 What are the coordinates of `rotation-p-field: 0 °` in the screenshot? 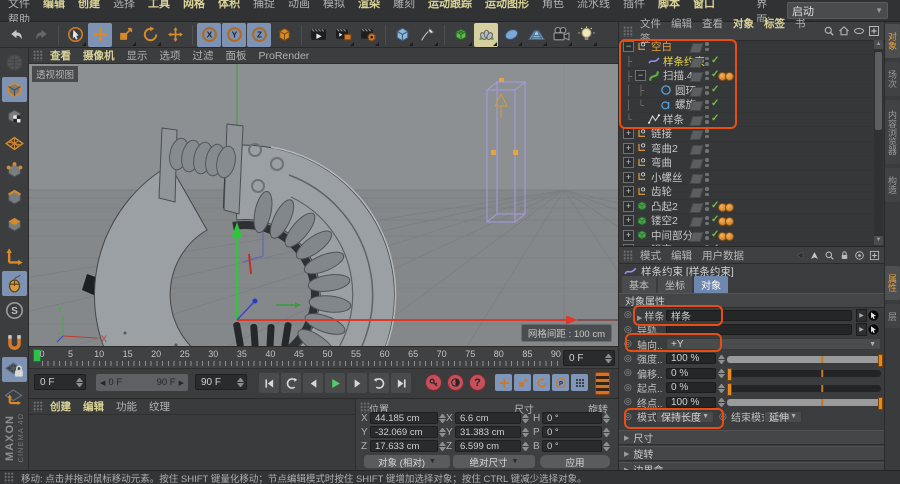 It's located at (572, 432).